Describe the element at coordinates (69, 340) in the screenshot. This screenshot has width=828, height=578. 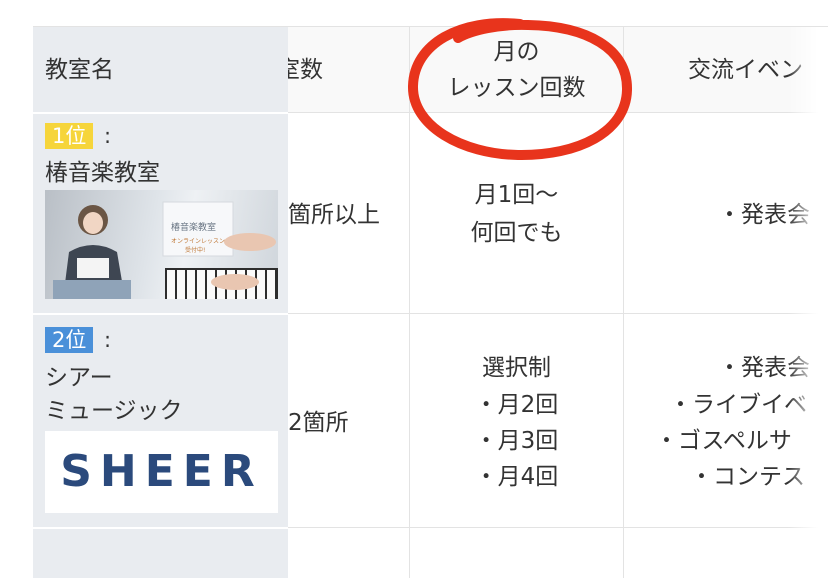
I see `rank-badge-2: 2位` at that location.